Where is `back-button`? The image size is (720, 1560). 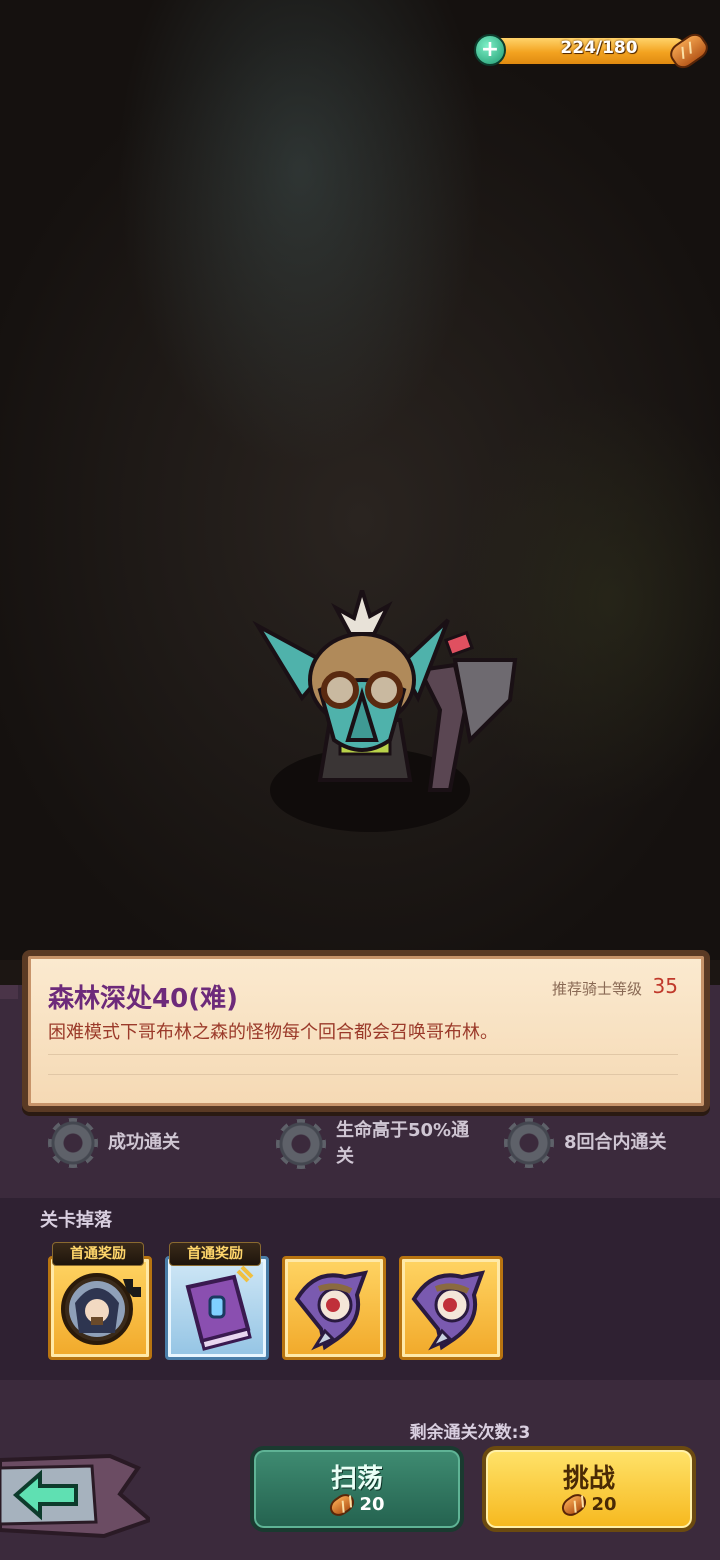 back-button is located at coordinates (75, 1495).